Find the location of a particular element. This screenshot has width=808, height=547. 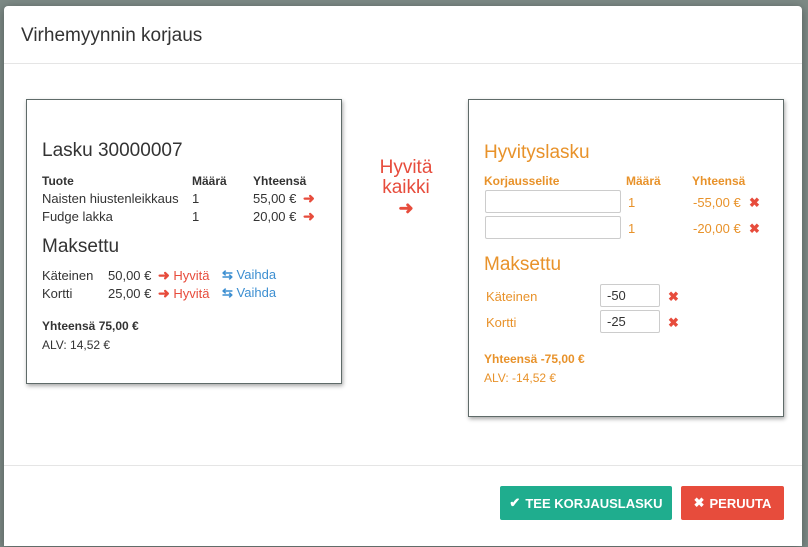

credit-paid-title: Maksettu is located at coordinates (523, 264).